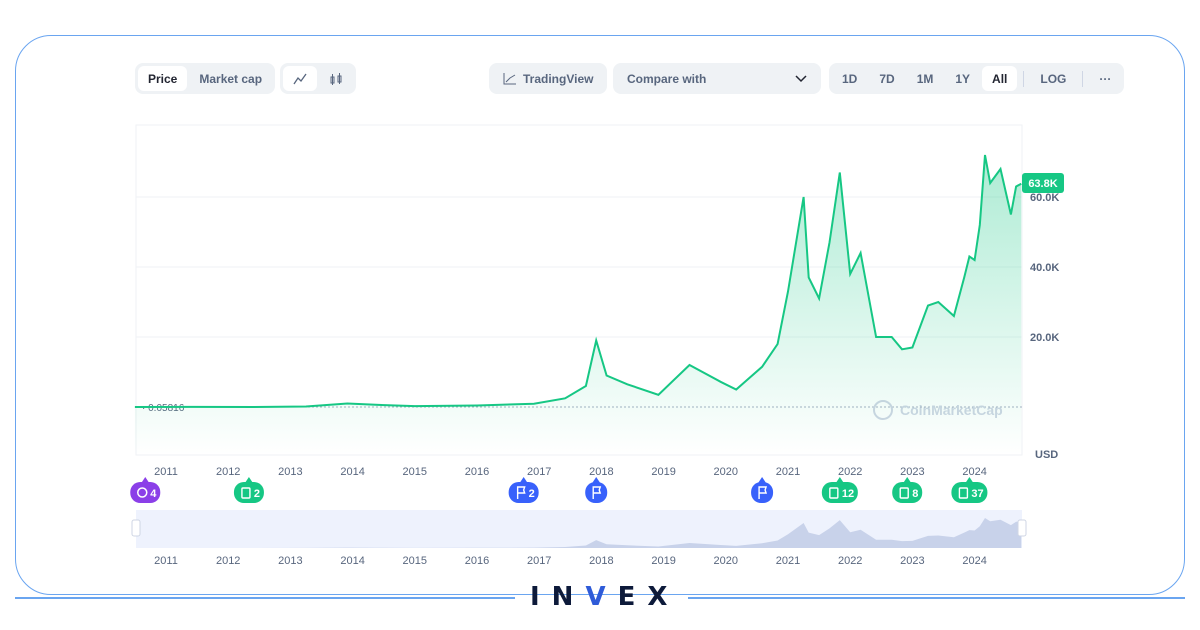 This screenshot has width=1200, height=630. I want to click on event-count: 37, so click(977, 494).